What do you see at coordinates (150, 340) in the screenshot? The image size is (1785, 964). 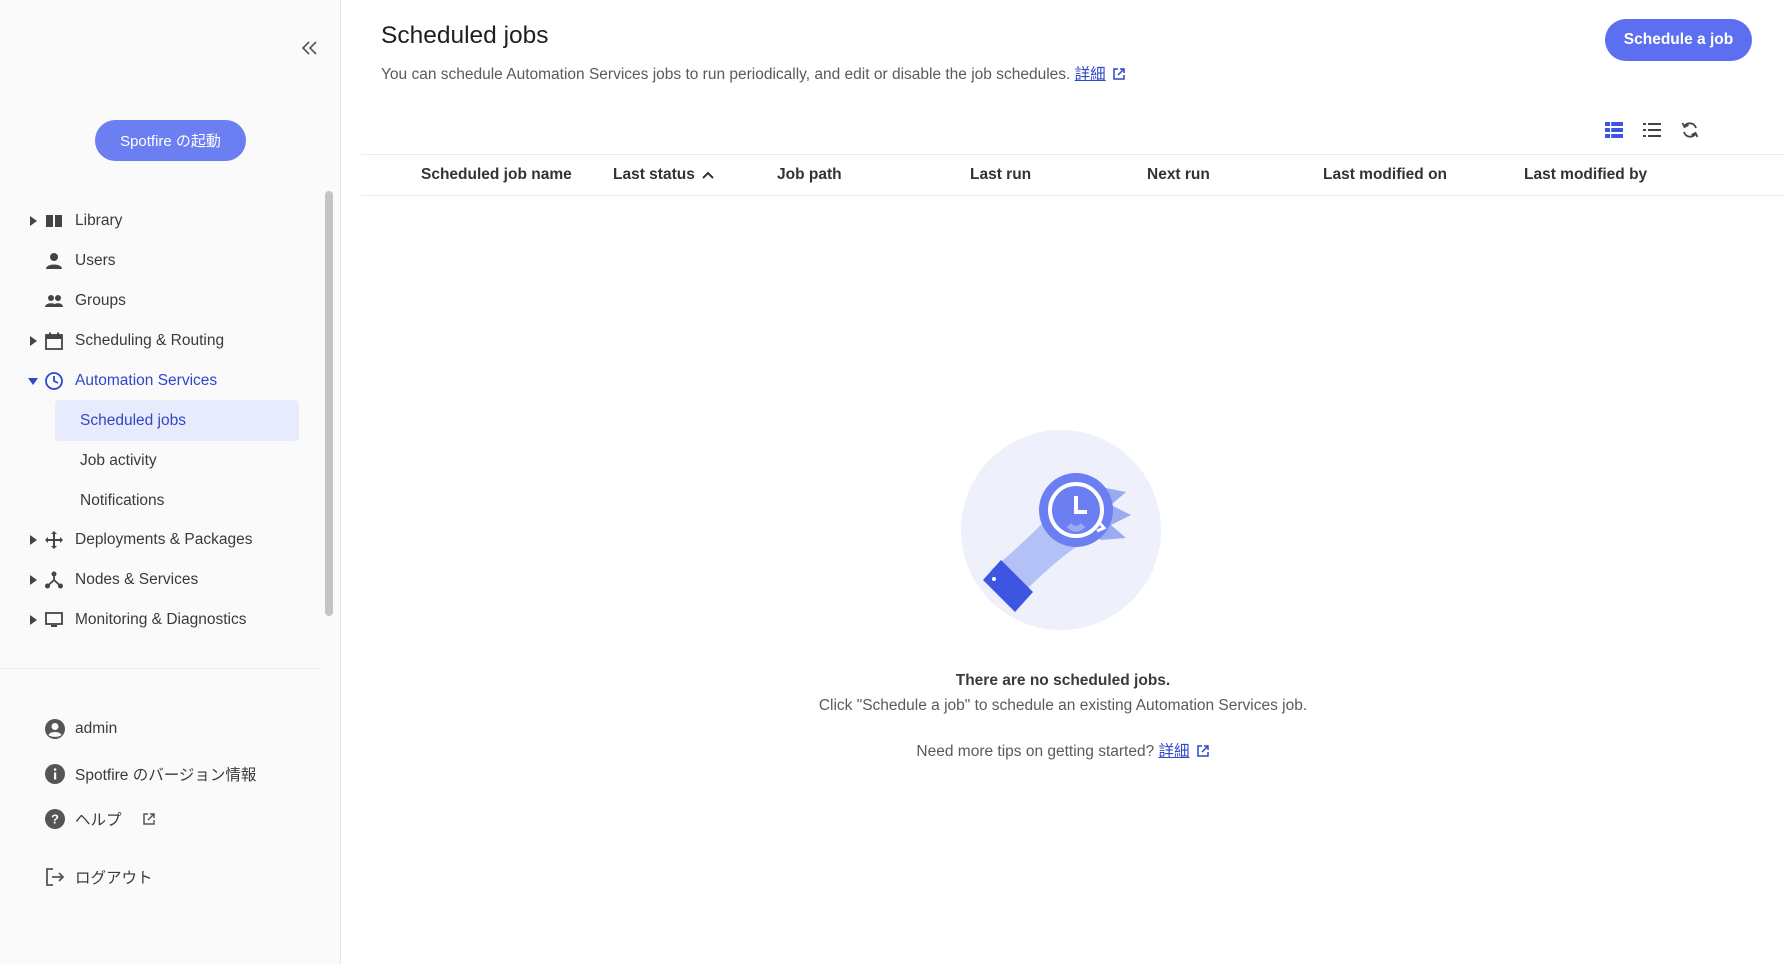 I see `sidebar-item-label: Scheduling & Routing` at bounding box center [150, 340].